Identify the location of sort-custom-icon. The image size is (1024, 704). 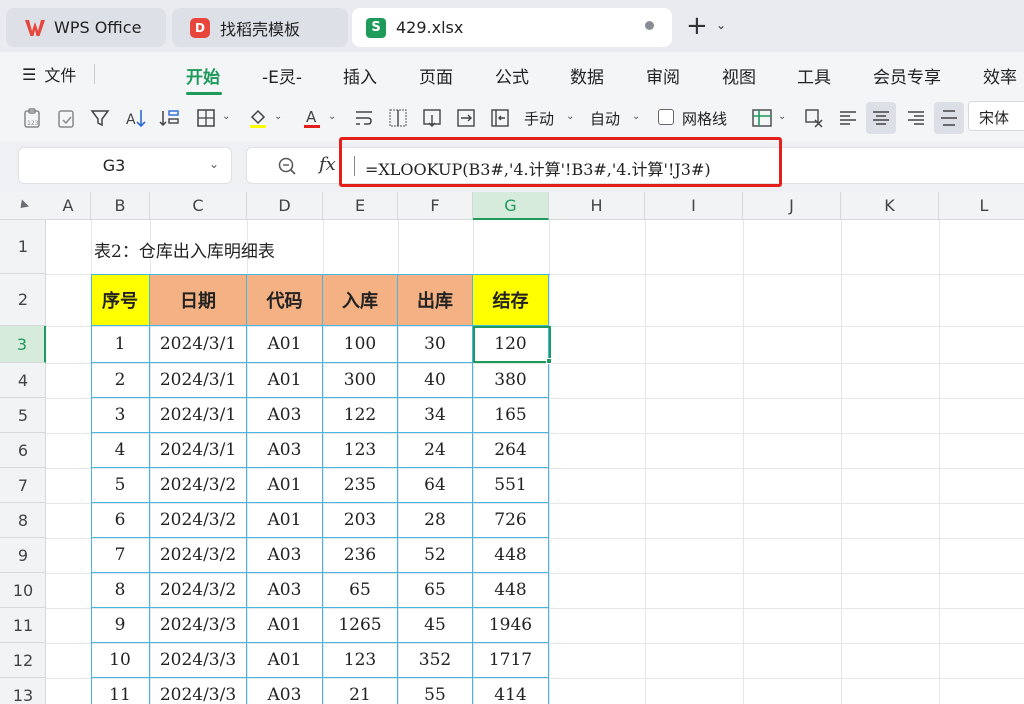
(170, 118).